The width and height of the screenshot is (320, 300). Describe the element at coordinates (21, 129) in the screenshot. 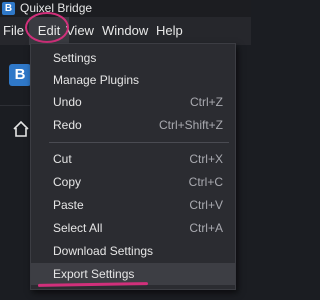

I see `home-icon` at that location.